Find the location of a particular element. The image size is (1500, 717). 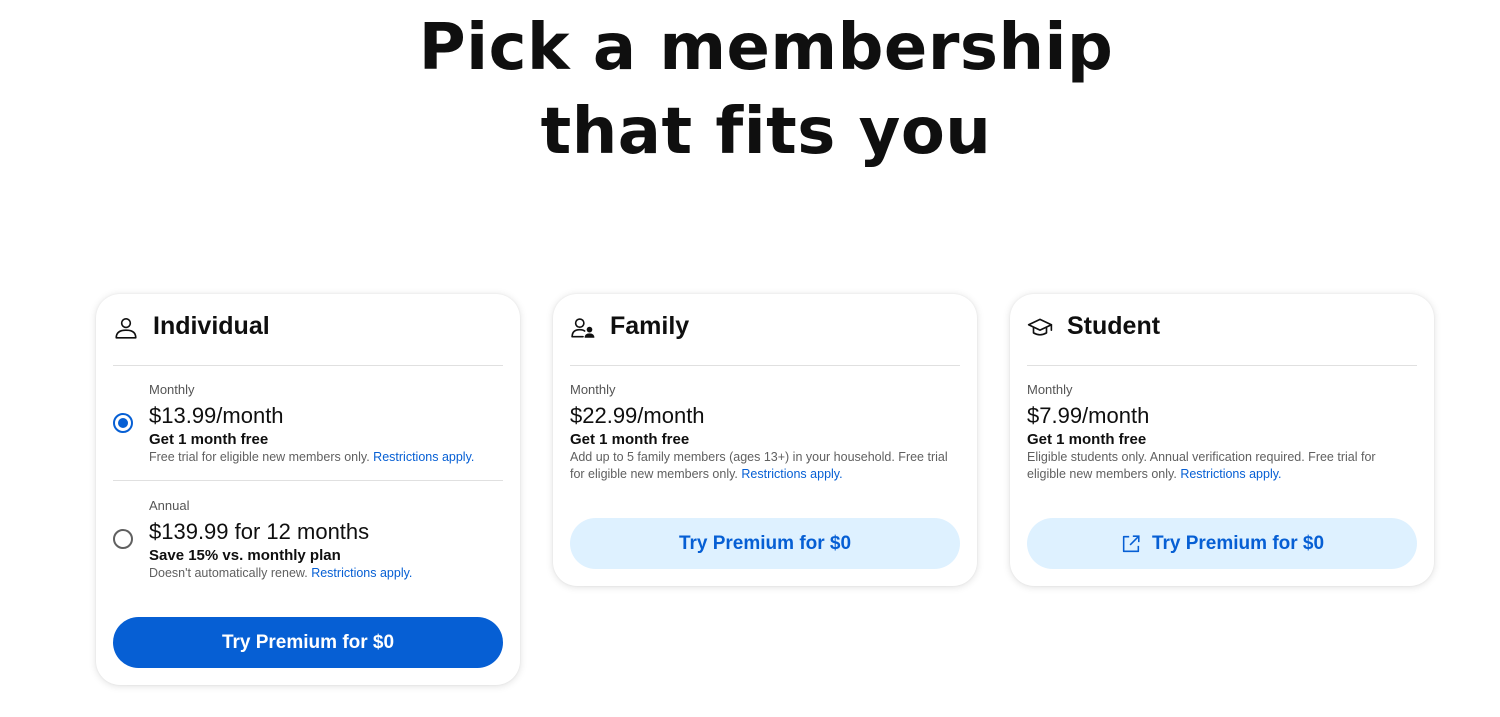

plan-price: $139.99 for 12 months is located at coordinates (259, 531).